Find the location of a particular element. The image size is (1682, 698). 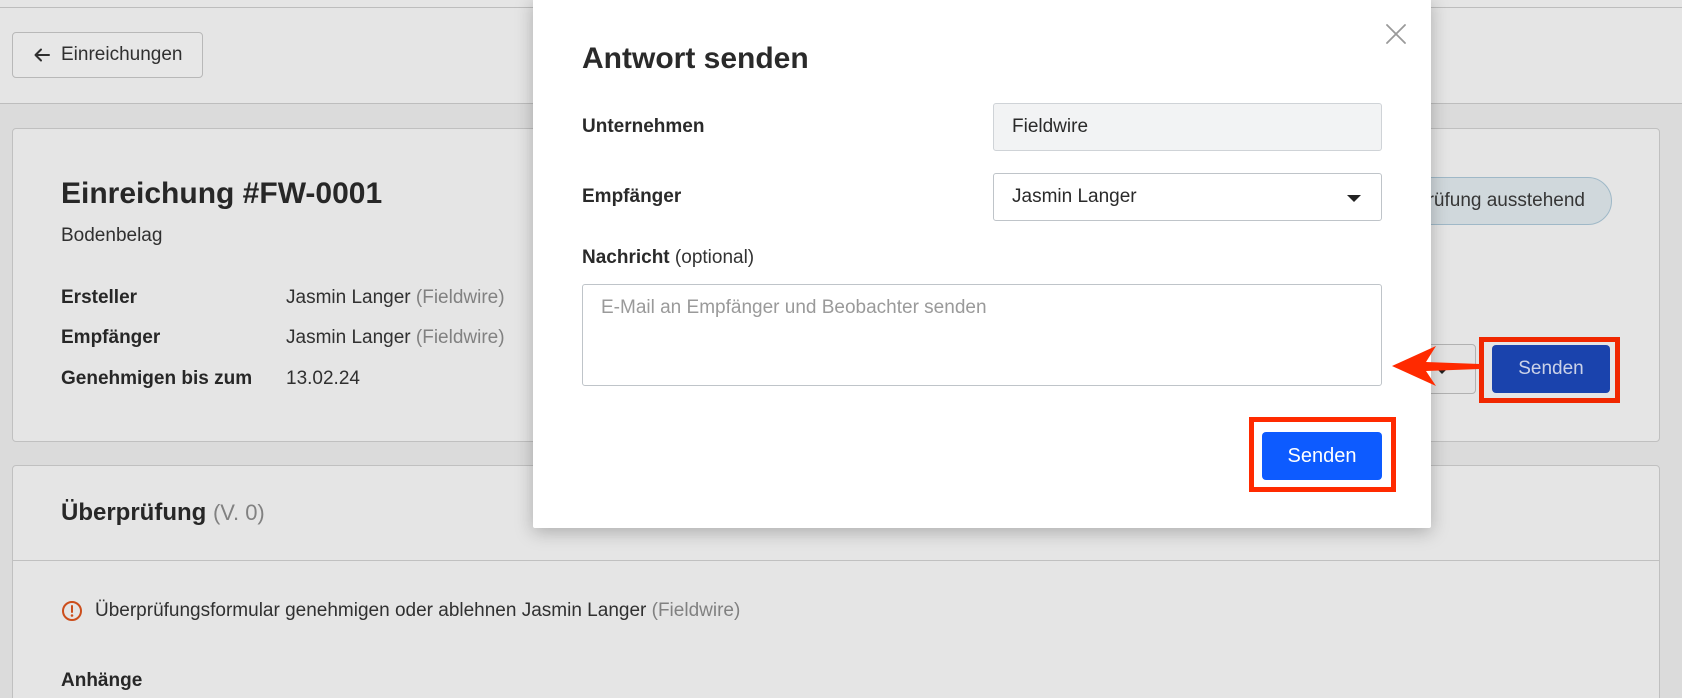

arrow-left-icon is located at coordinates (1436, 366).